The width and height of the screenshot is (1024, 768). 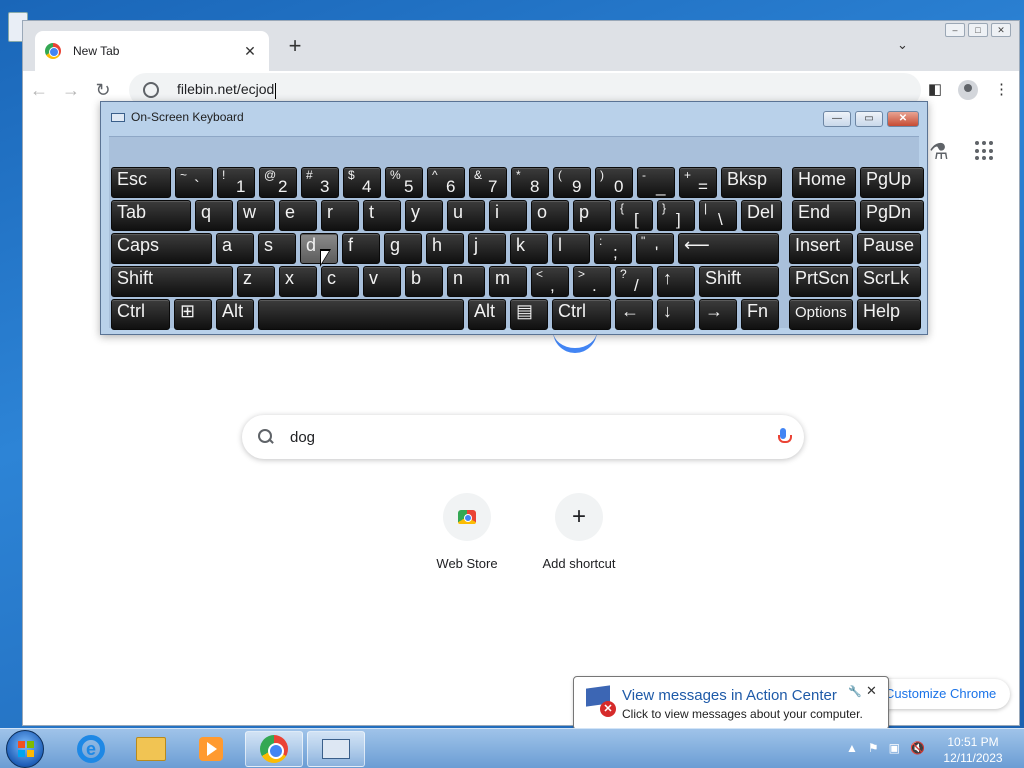 I want to click on osk-key-i: i, so click(x=508, y=215).